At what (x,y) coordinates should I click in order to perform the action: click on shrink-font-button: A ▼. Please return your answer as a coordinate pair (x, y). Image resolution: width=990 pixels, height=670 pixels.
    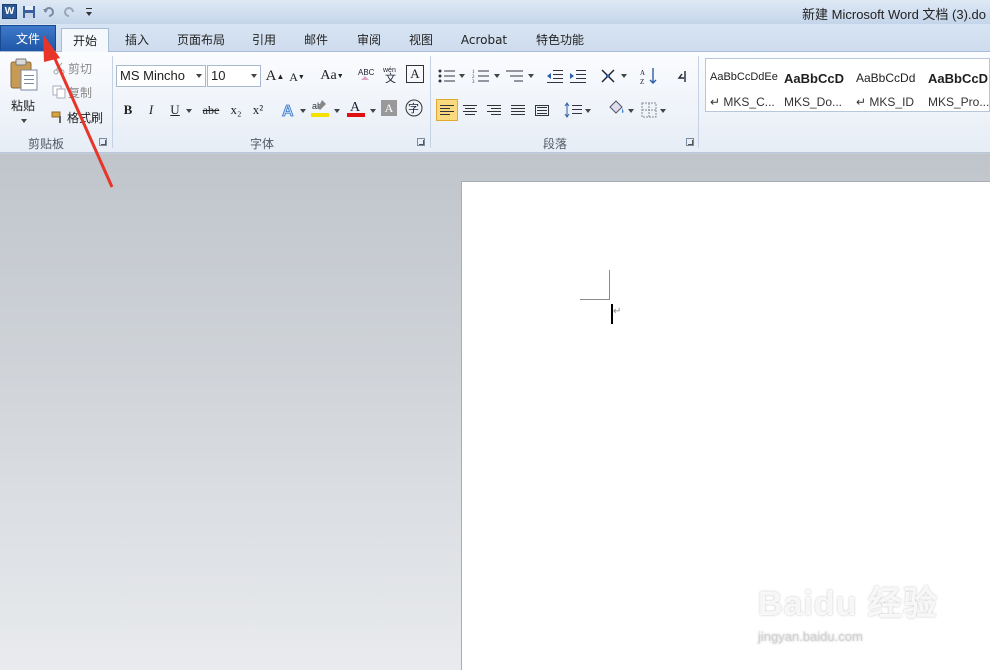
    Looking at the image, I should click on (297, 77).